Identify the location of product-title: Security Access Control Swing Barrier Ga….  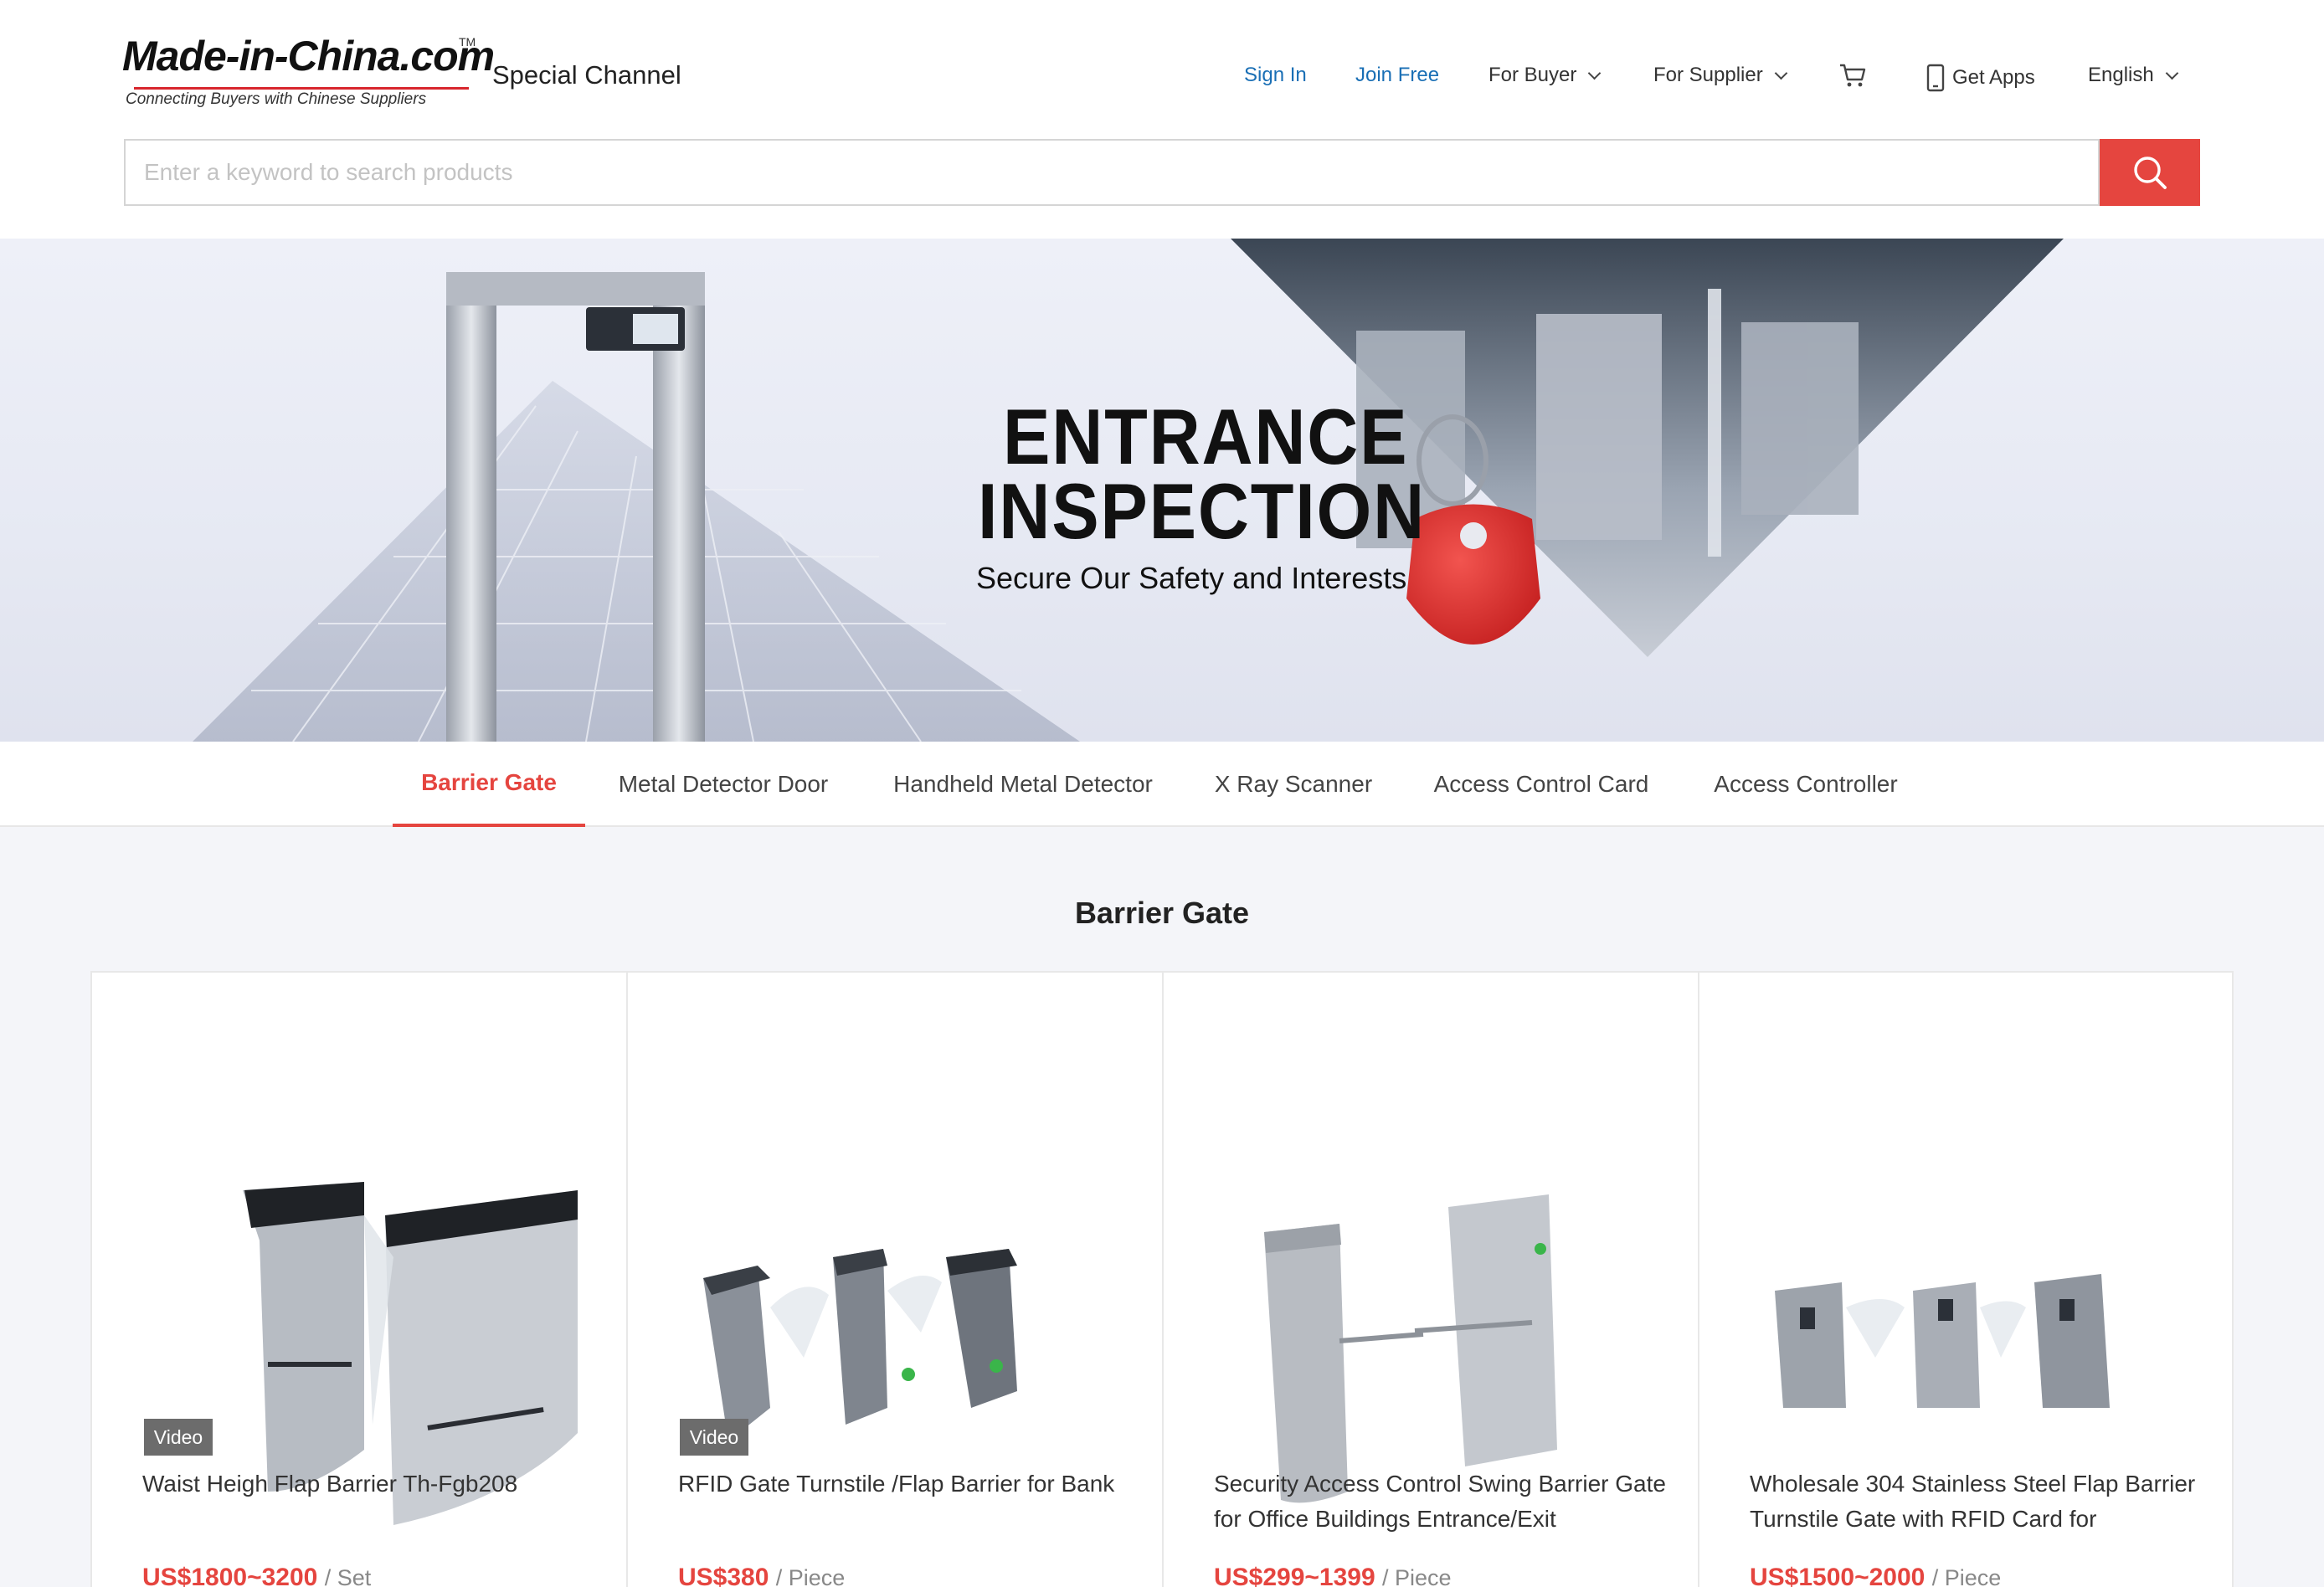
(1440, 1501).